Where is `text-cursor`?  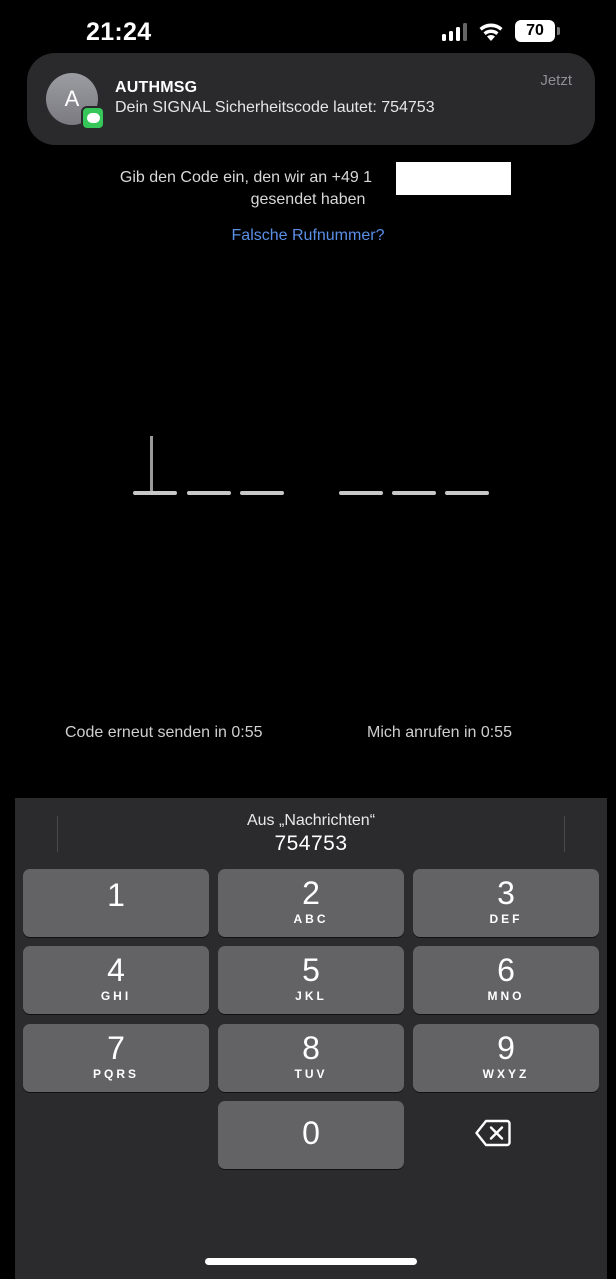
text-cursor is located at coordinates (151, 463).